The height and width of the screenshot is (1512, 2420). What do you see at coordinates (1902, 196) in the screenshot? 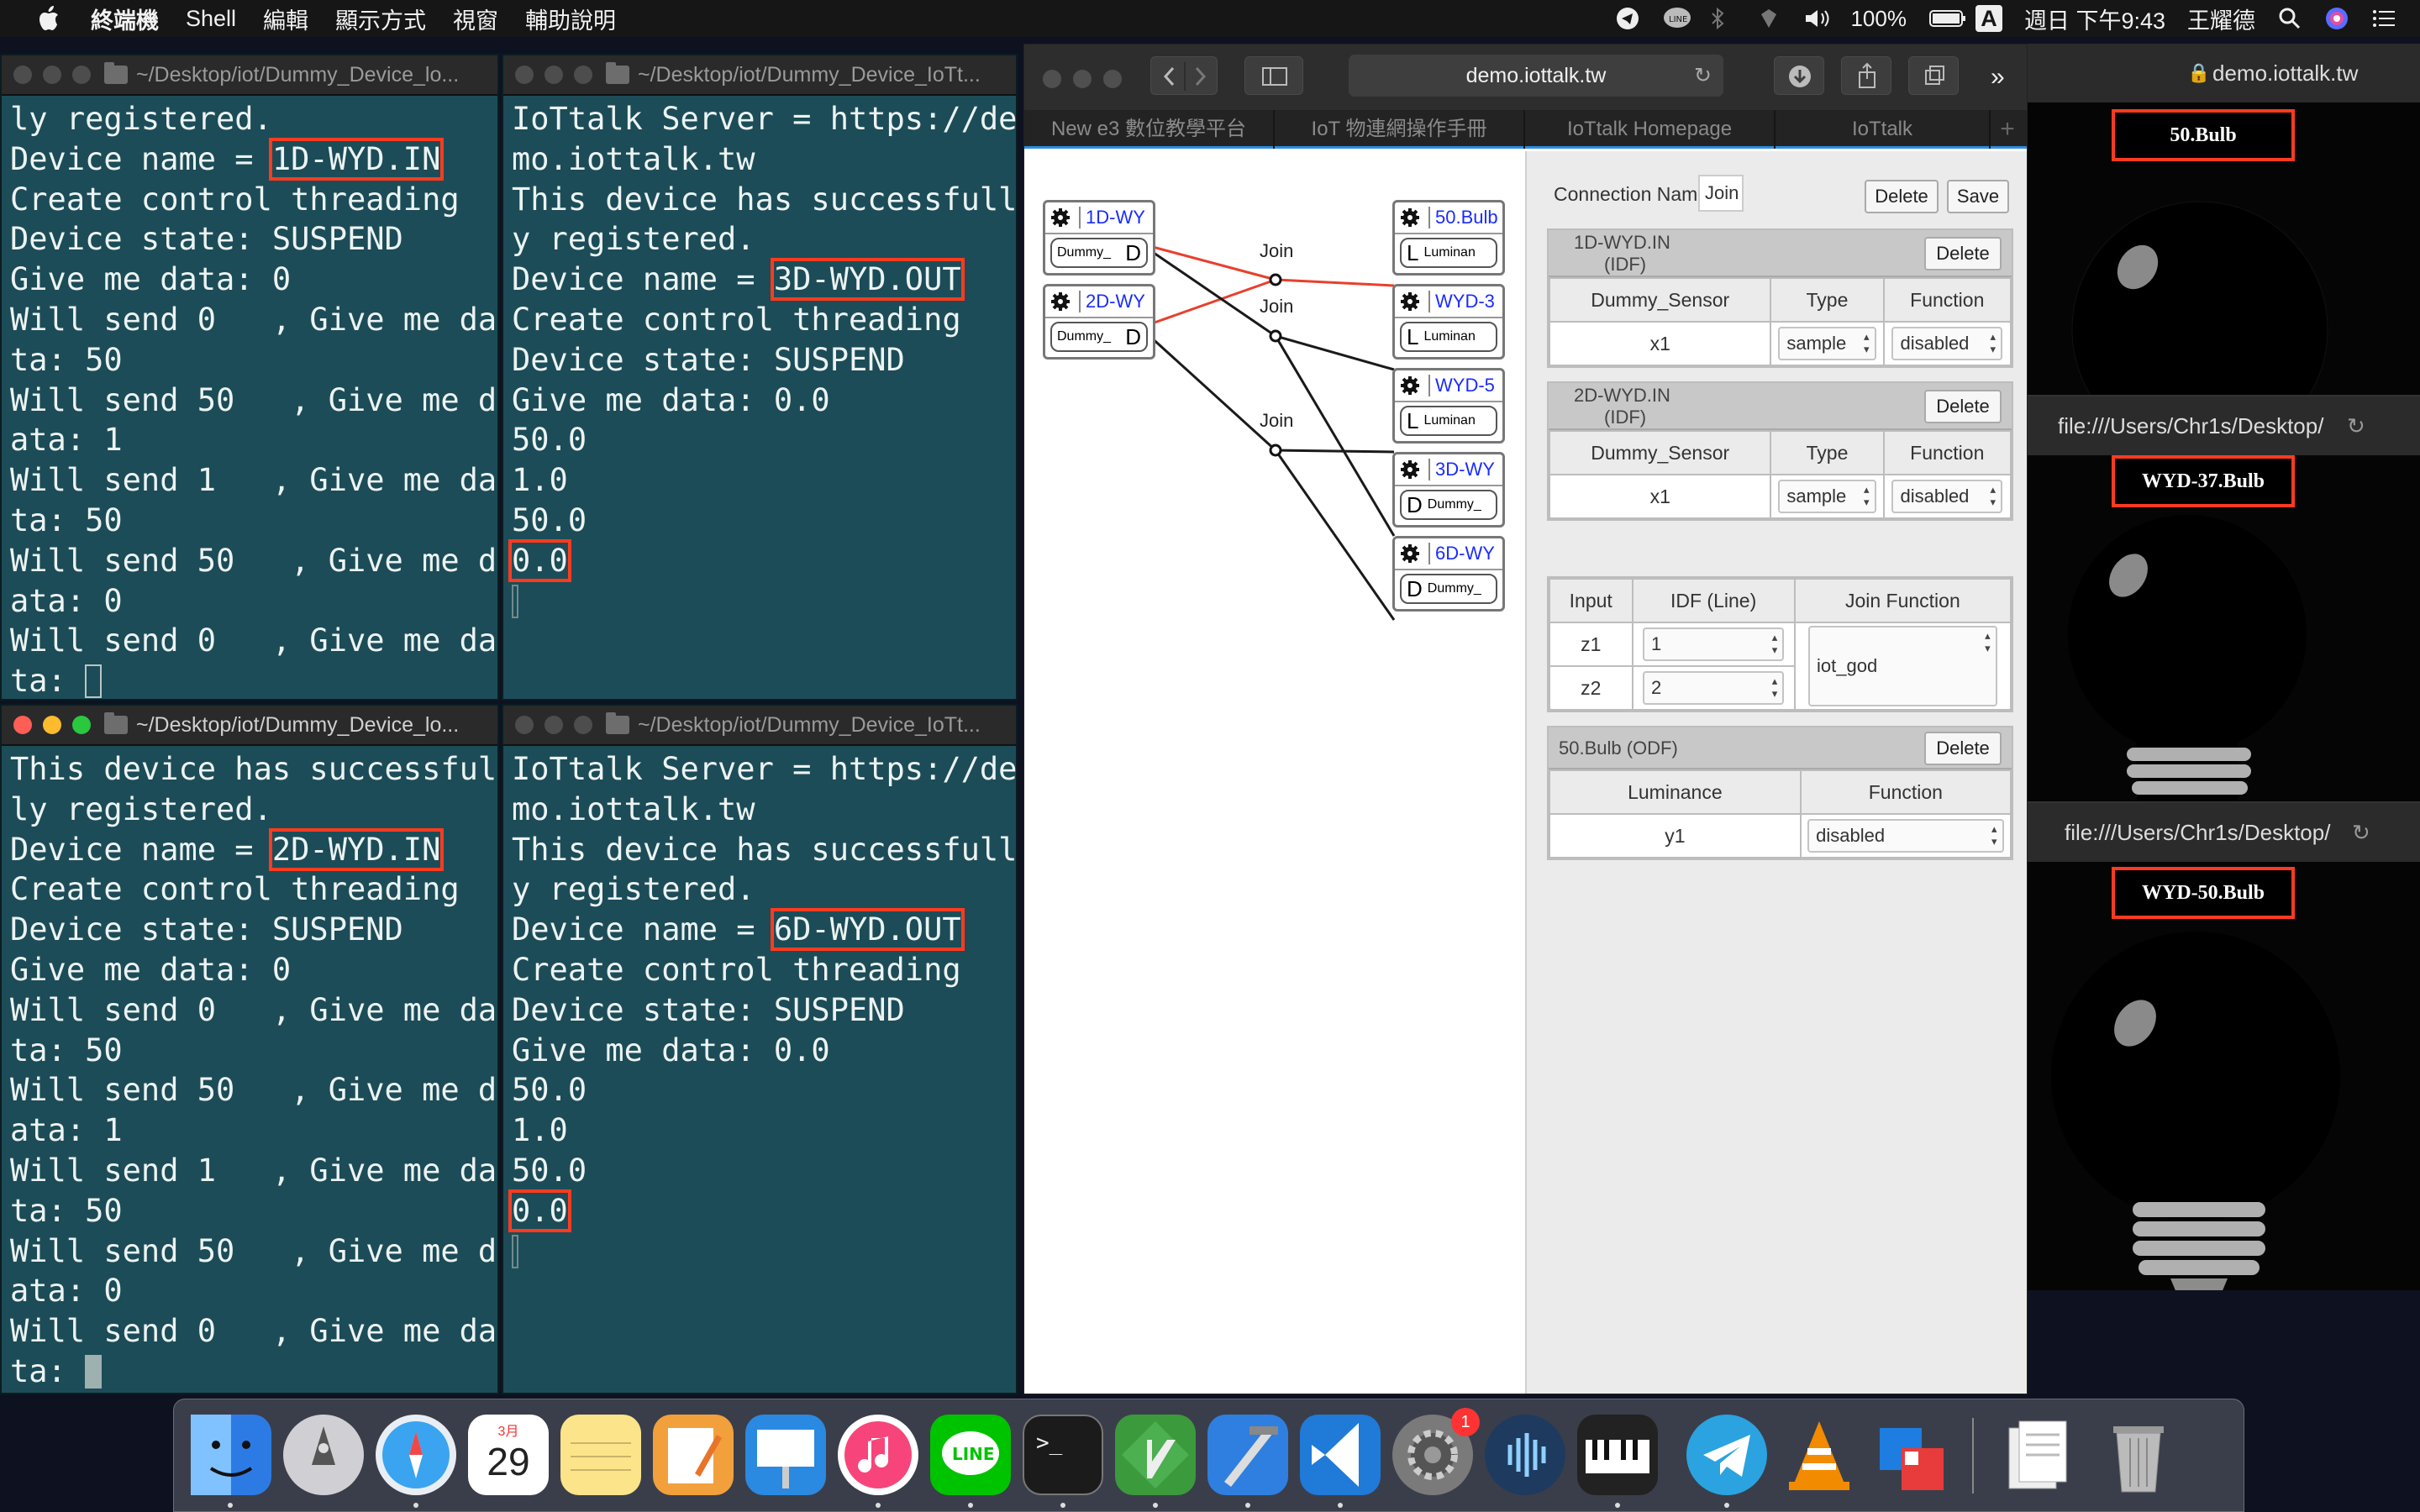
I see `delete-connection-button: Delete` at bounding box center [1902, 196].